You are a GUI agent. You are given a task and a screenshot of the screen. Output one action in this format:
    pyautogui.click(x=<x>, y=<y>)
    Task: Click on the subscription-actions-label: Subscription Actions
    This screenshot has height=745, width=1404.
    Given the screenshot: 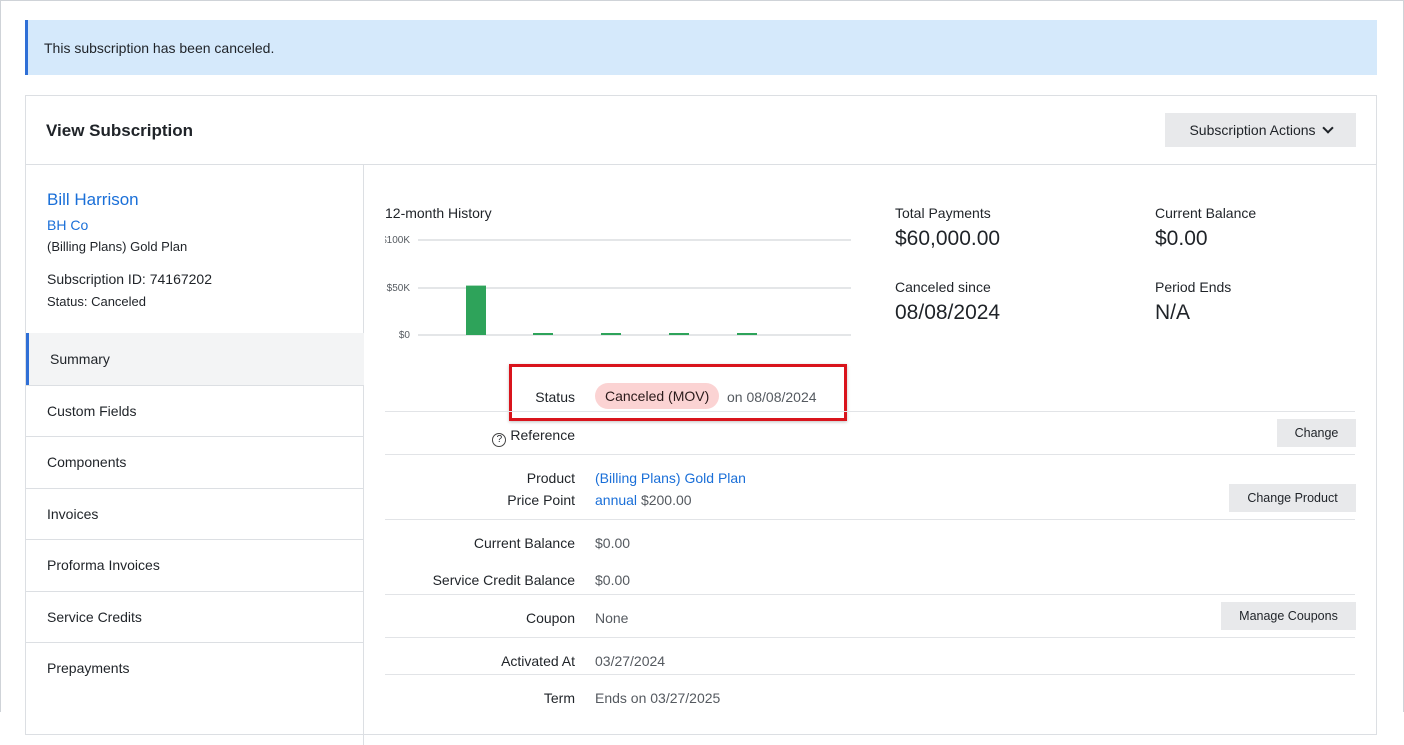 What is the action you would take?
    pyautogui.click(x=1252, y=130)
    